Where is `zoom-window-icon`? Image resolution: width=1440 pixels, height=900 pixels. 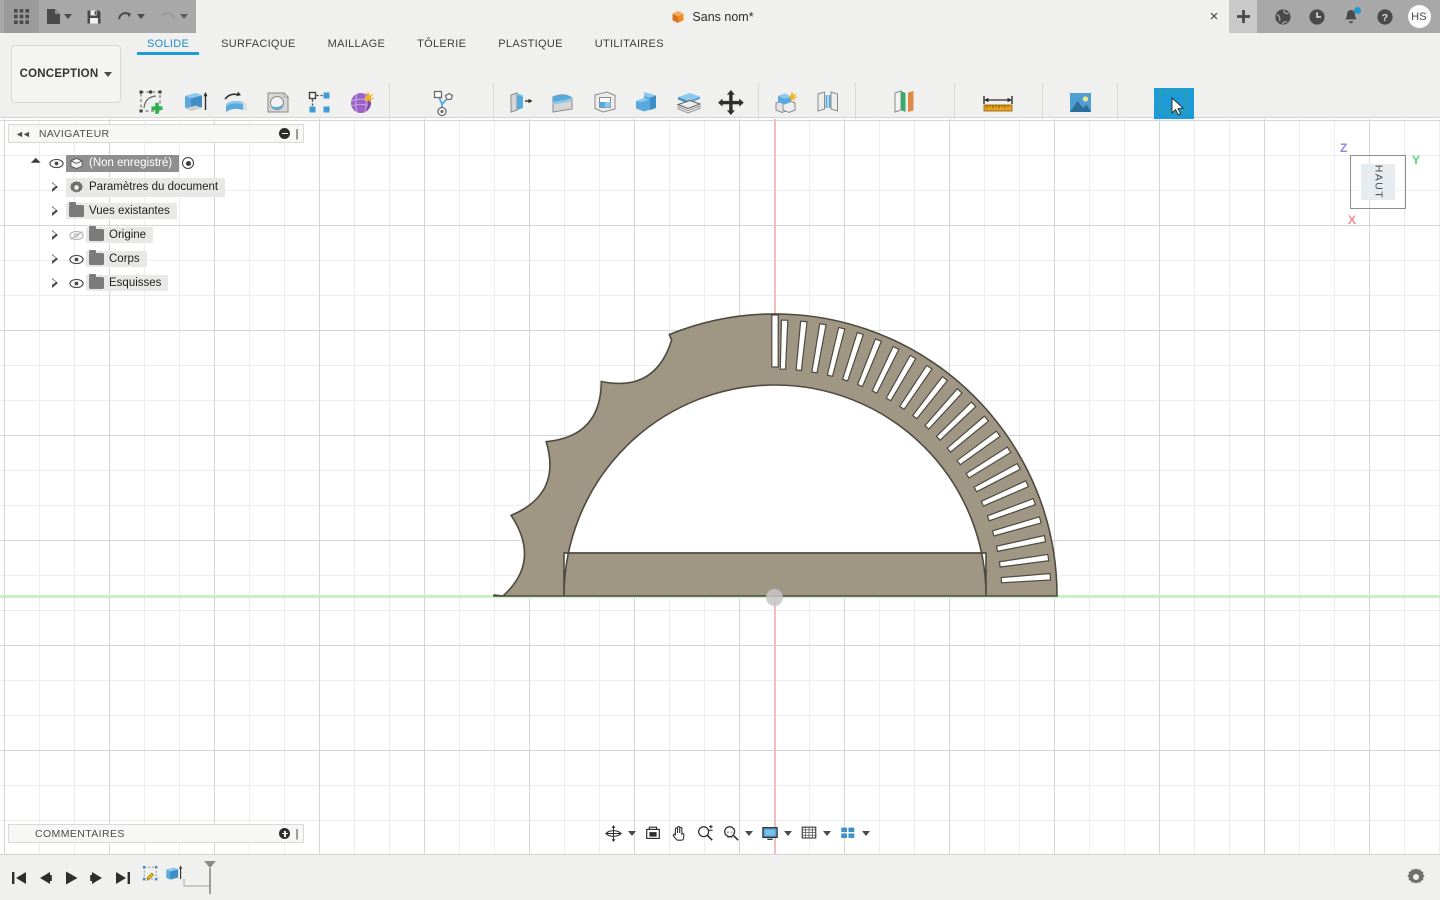
zoom-window-icon is located at coordinates (737, 833).